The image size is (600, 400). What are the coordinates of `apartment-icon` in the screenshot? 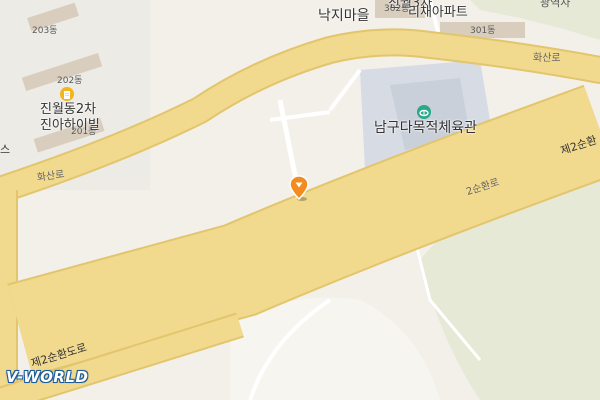 It's located at (67, 94).